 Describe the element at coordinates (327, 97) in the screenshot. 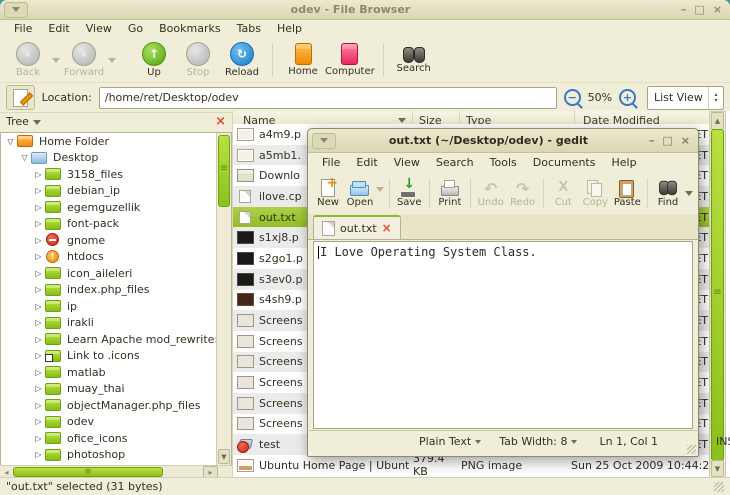

I see `location-input: /home/ret/Desktop/odev` at that location.